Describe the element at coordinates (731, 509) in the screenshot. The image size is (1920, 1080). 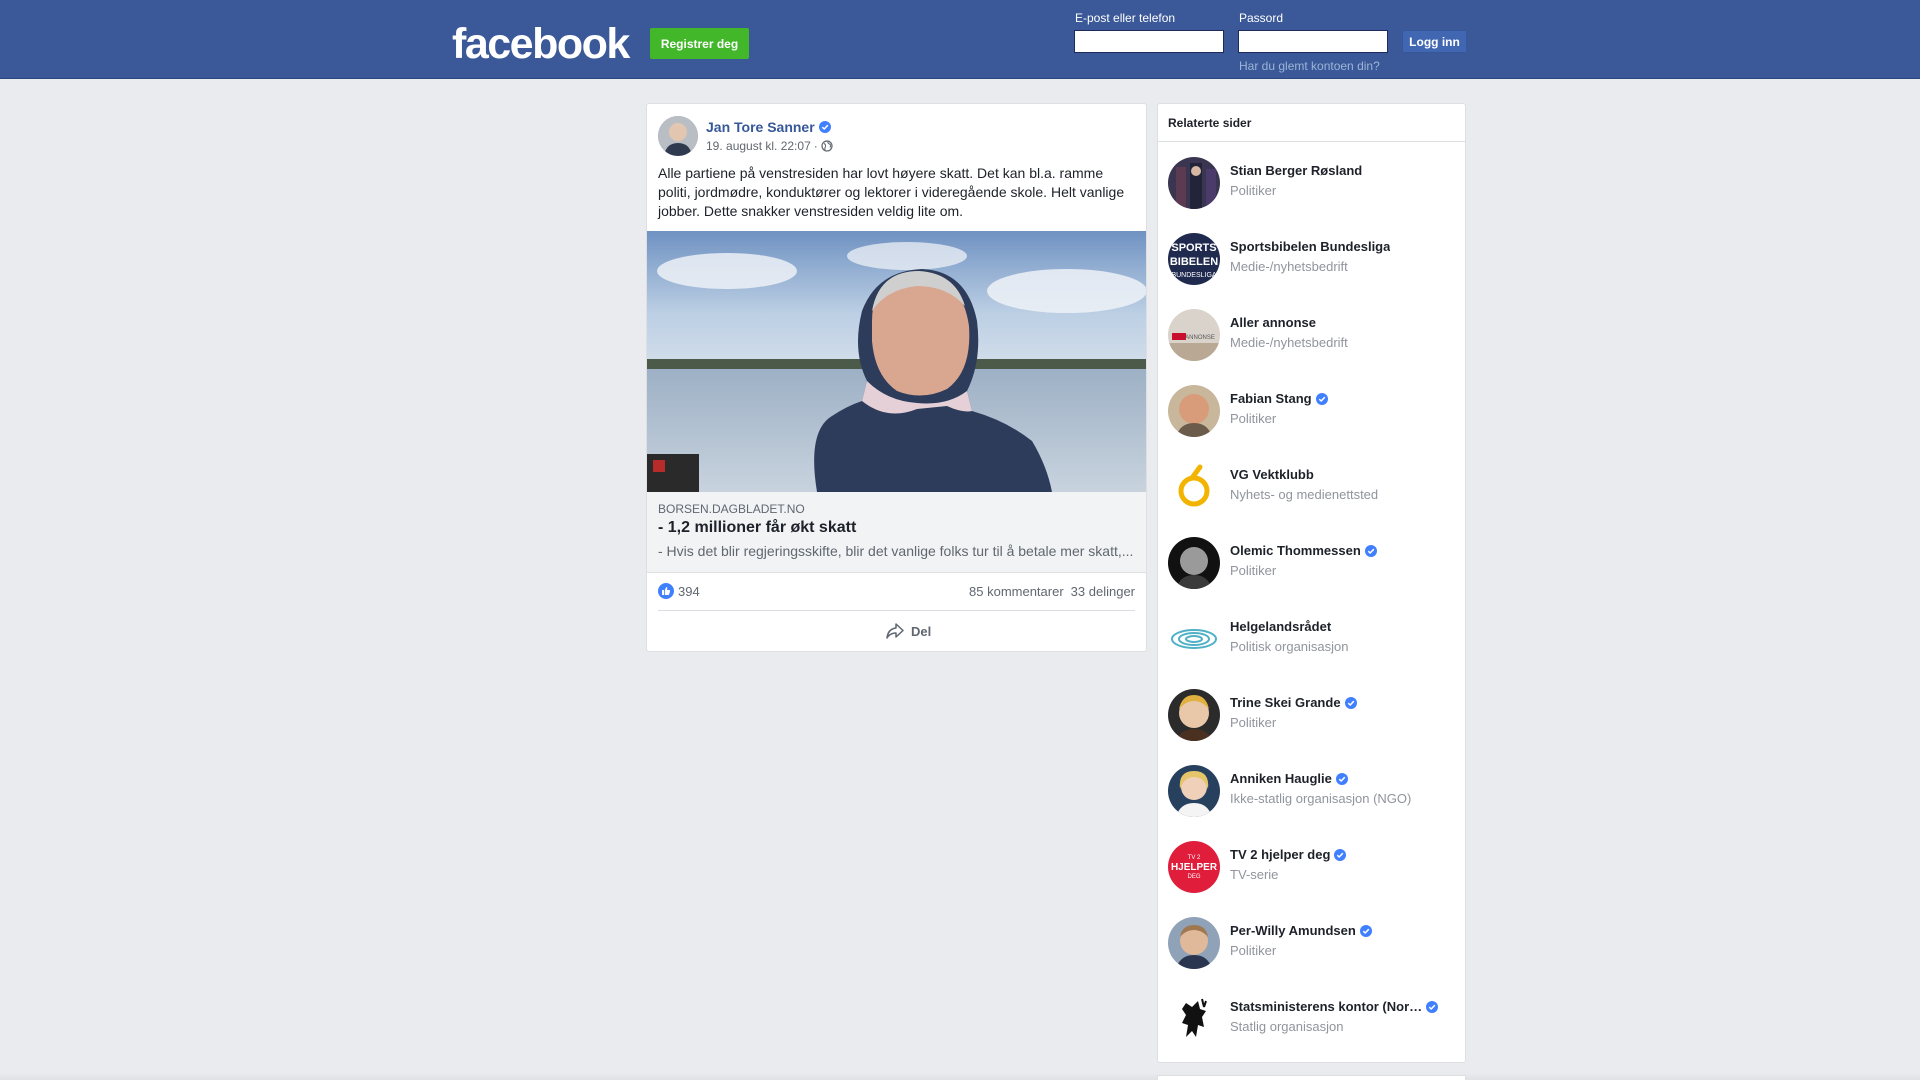
I see `link-domain: BORSEN.DAGBLADET.NO` at that location.